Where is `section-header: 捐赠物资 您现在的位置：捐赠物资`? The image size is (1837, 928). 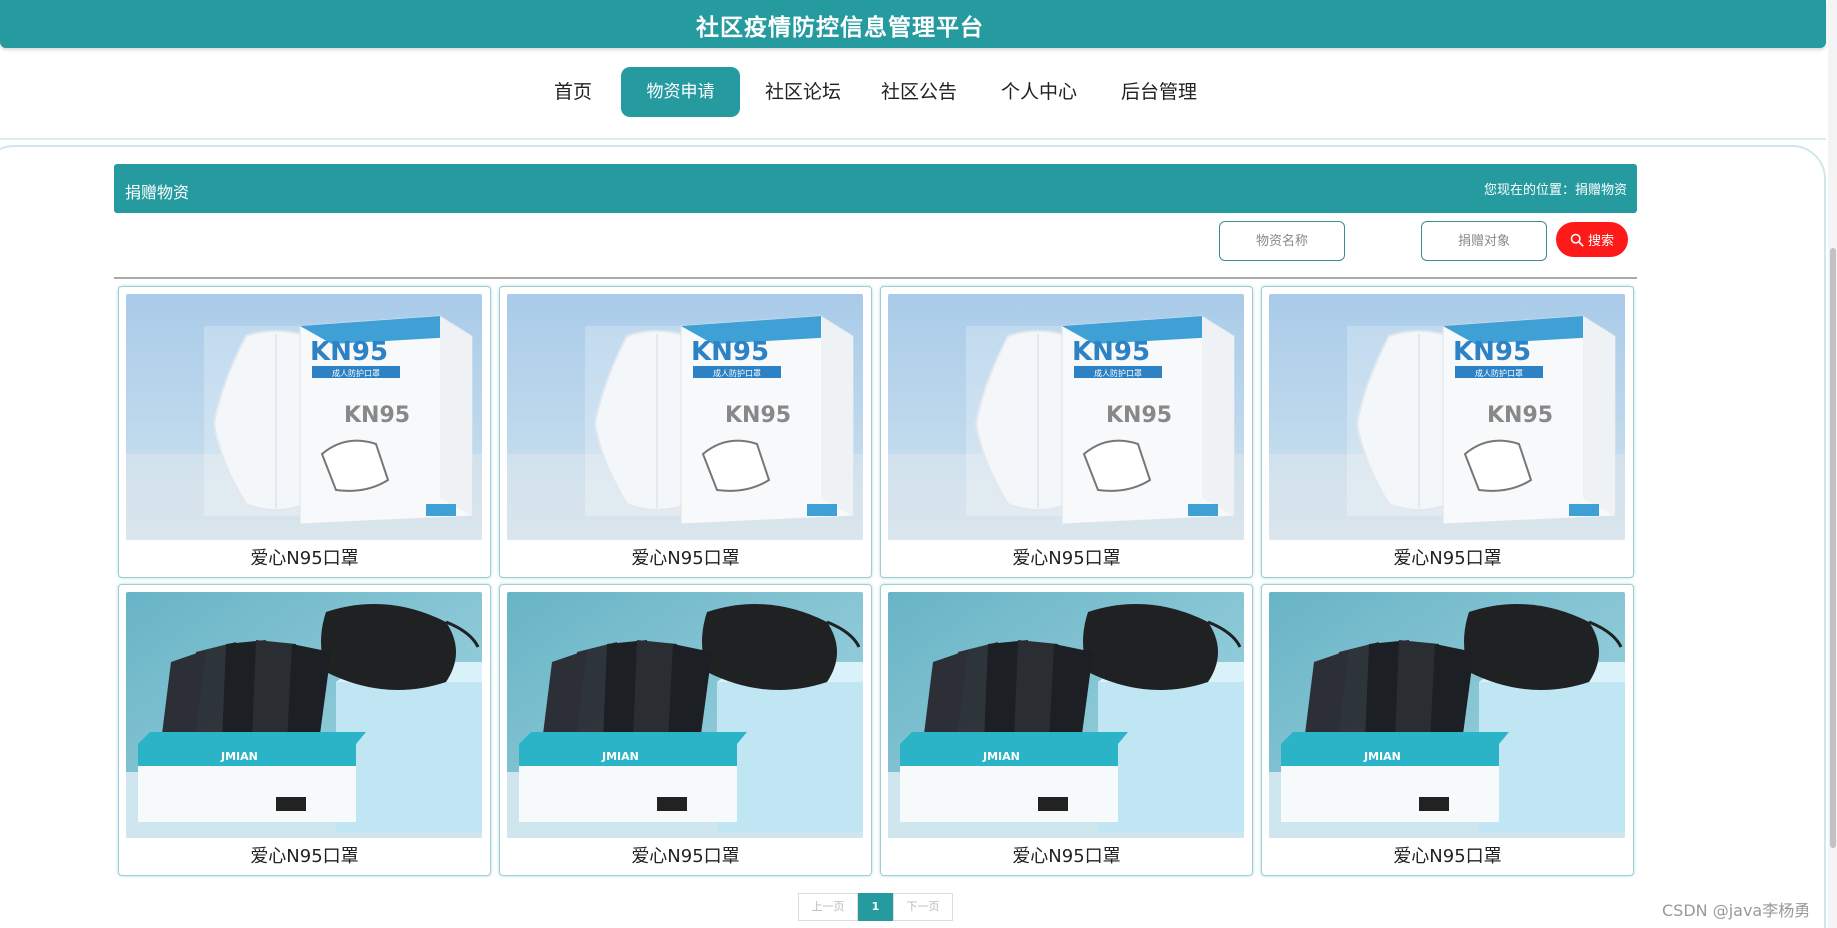
section-header: 捐赠物资 您现在的位置：捐赠物资 is located at coordinates (875, 188).